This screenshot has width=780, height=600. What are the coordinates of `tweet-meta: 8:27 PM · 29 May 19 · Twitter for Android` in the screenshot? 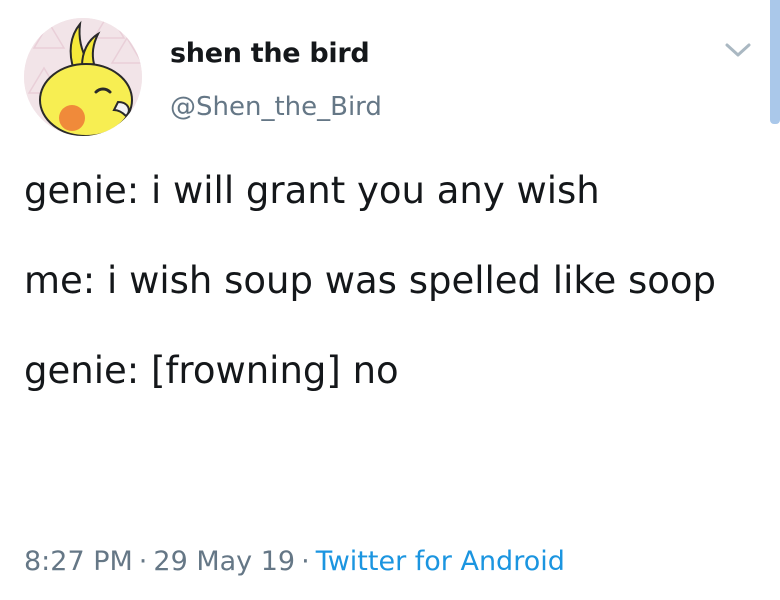 It's located at (294, 561).